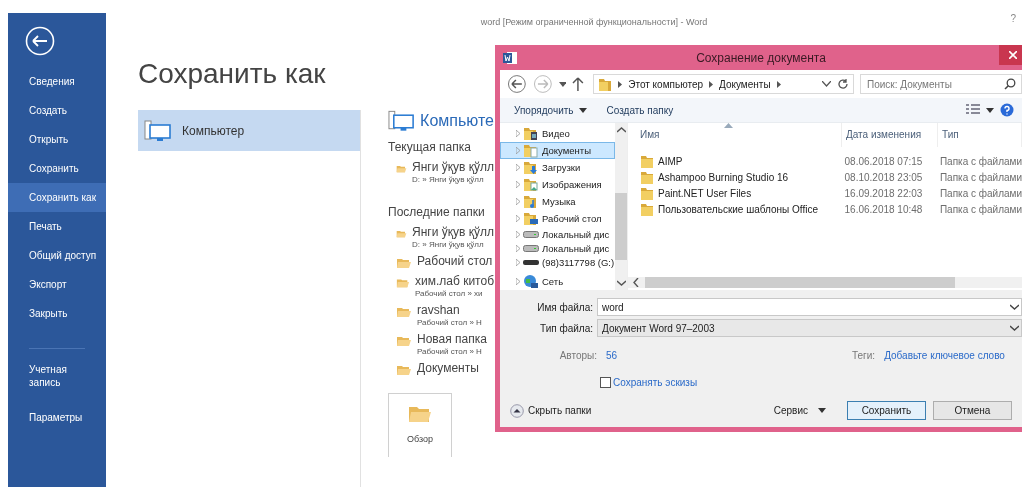 The width and height of the screenshot is (1022, 487). What do you see at coordinates (565, 307) in the screenshot?
I see `field-label: Имя файла:` at bounding box center [565, 307].